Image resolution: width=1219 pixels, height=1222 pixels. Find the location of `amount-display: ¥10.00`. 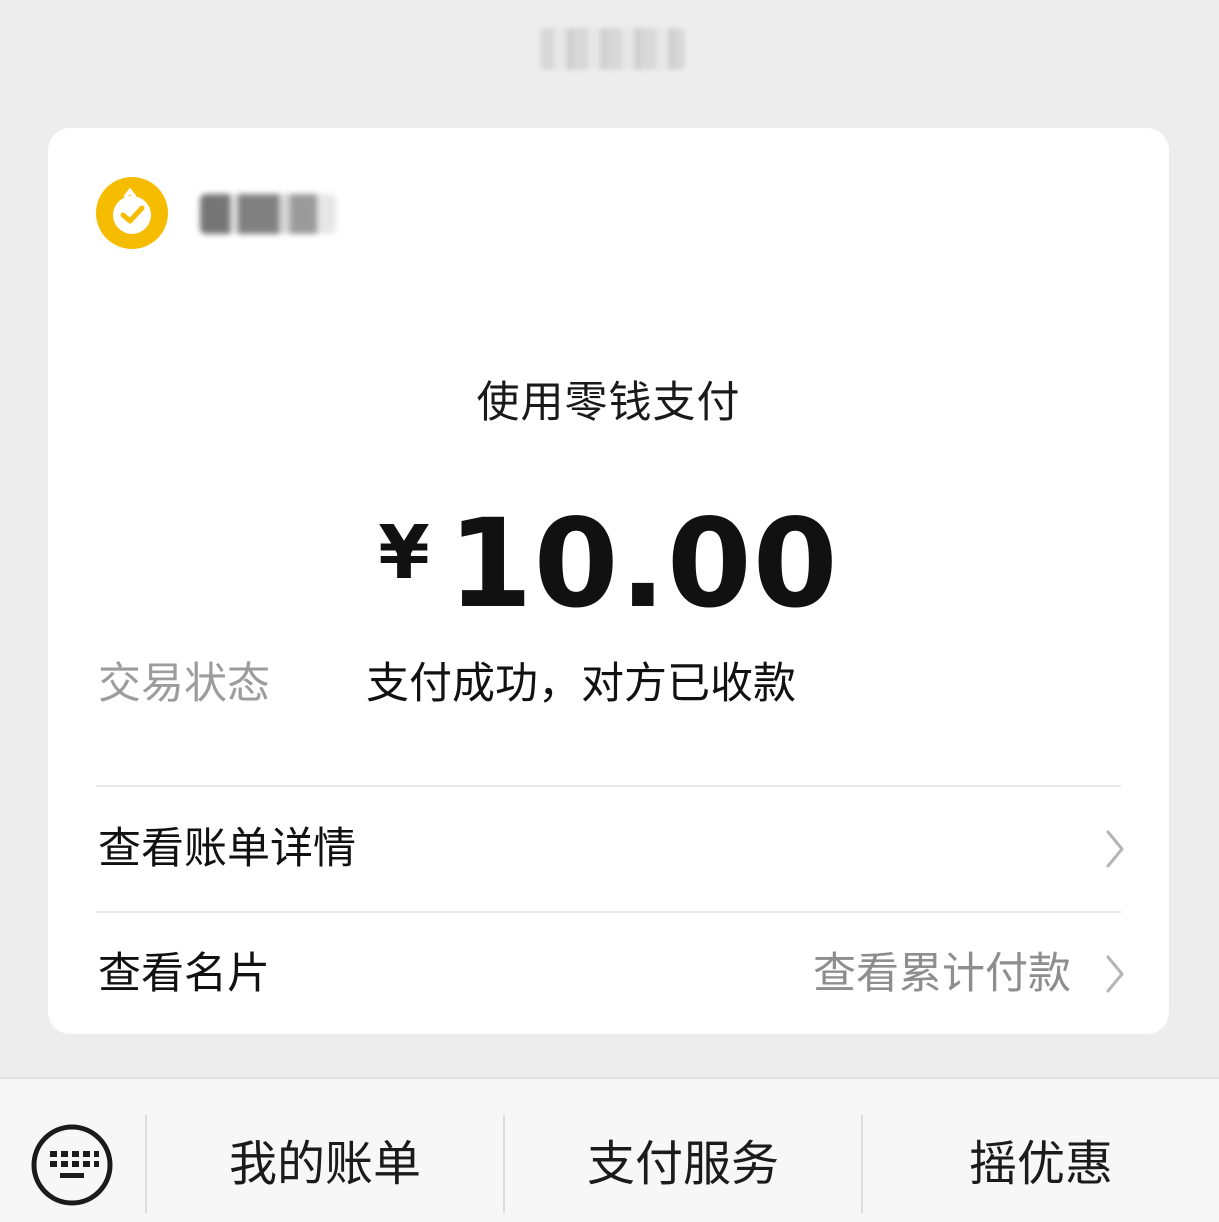

amount-display: ¥10.00 is located at coordinates (608, 577).